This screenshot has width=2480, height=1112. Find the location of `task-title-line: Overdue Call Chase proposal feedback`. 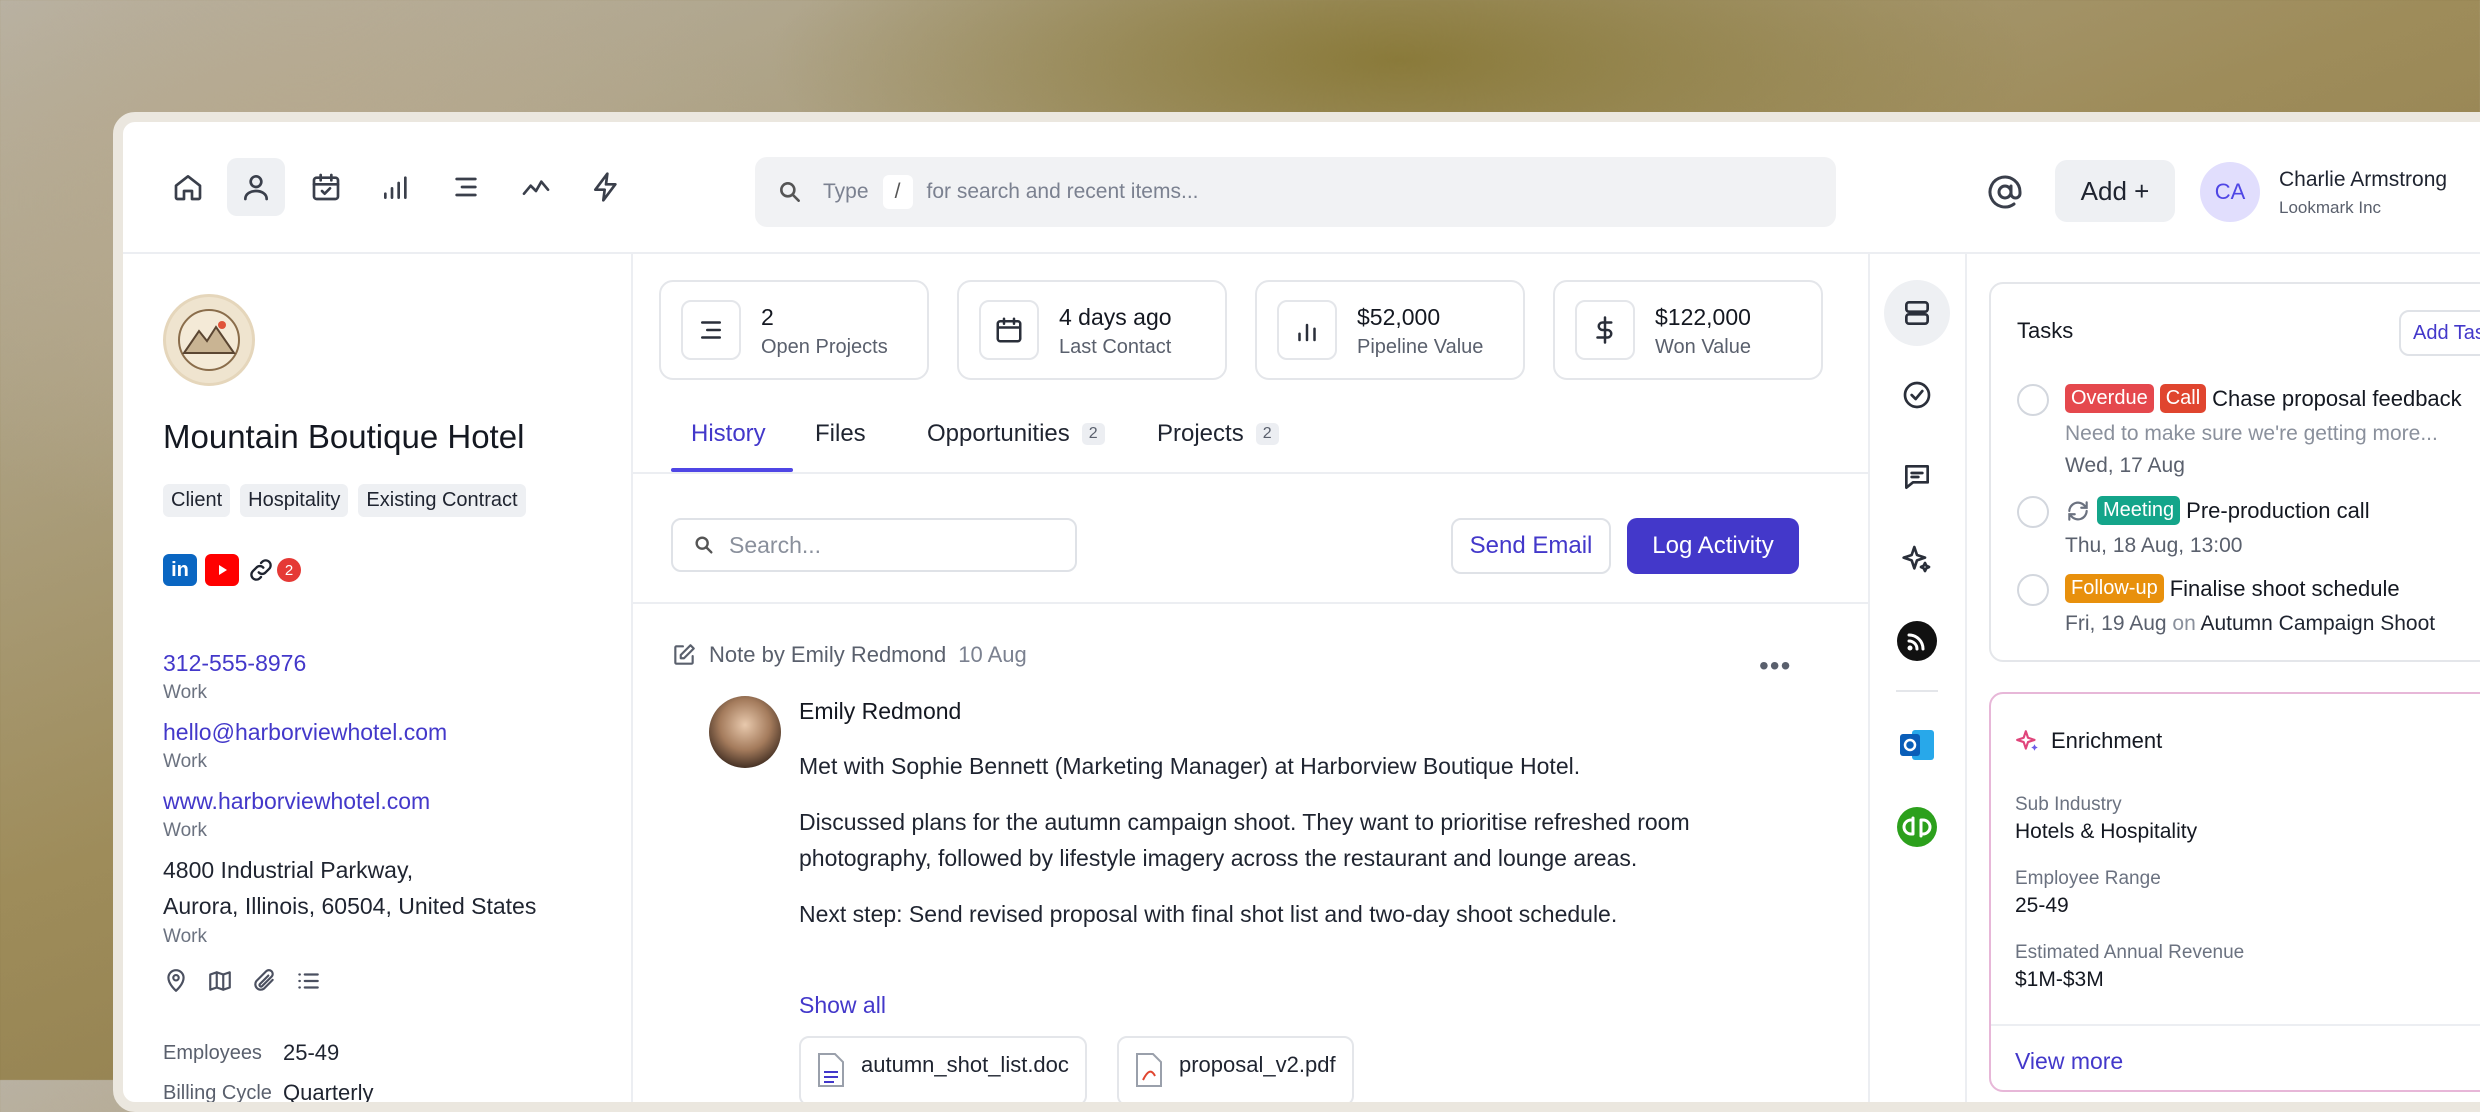

task-title-line: Overdue Call Chase proposal feedback is located at coordinates (2263, 398).